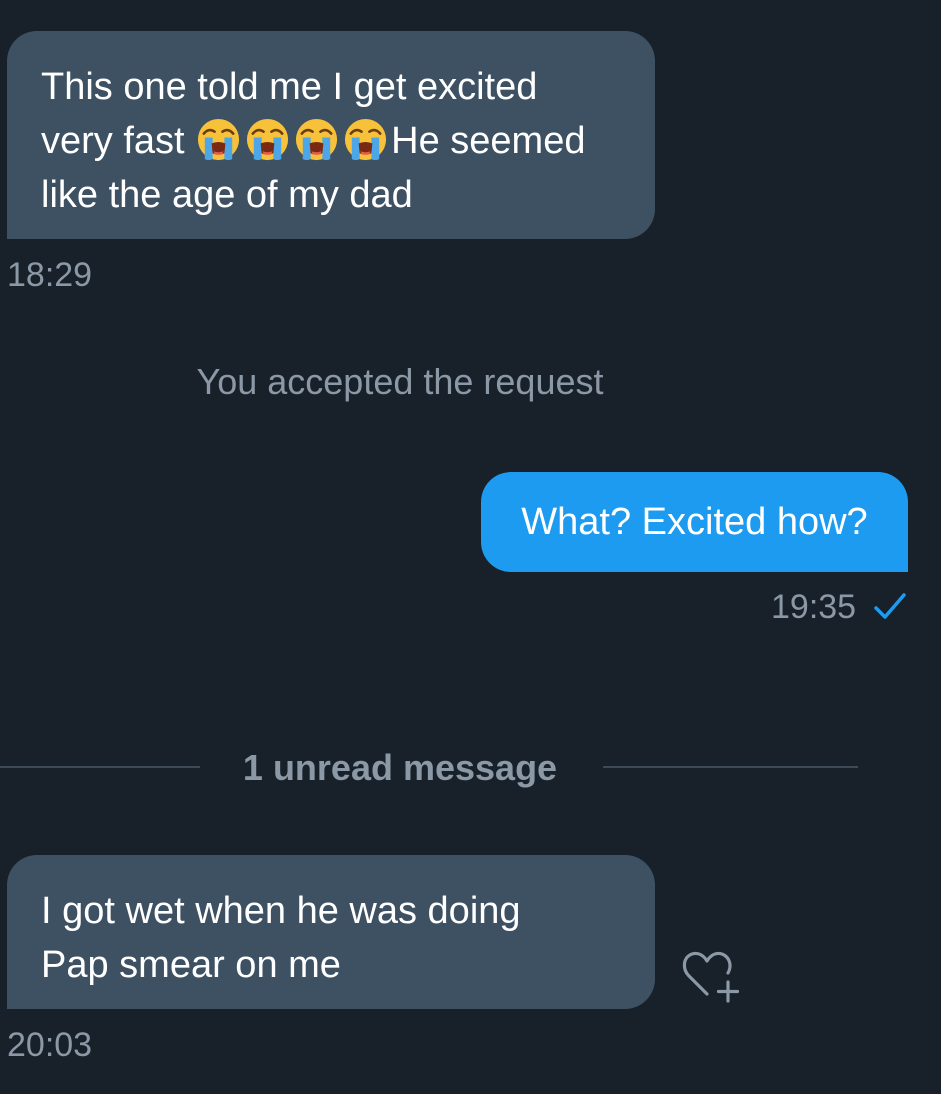 Image resolution: width=941 pixels, height=1094 pixels. I want to click on message-timestamp: 20:03, so click(50, 1045).